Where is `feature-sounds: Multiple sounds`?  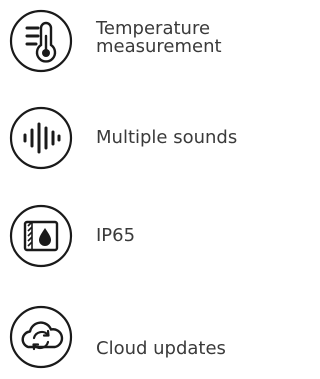
feature-sounds: Multiple sounds is located at coordinates (129, 138).